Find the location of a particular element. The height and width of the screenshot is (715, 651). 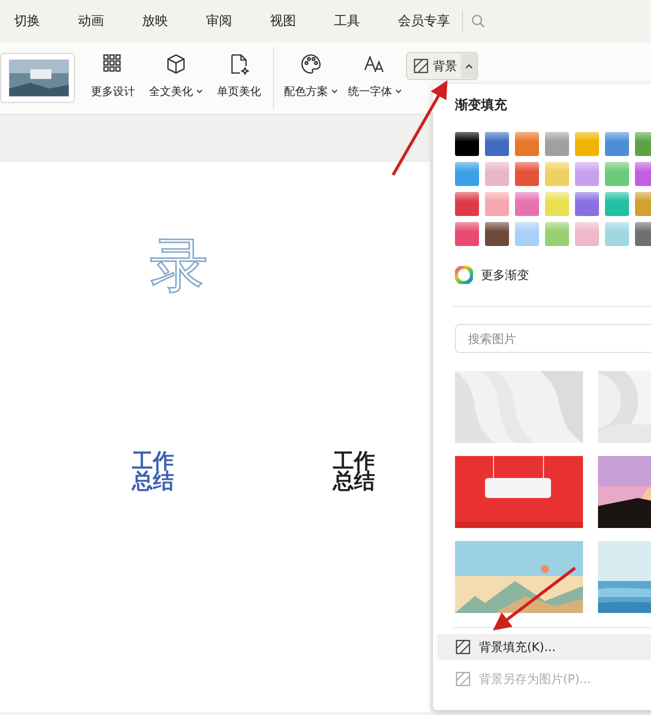

search-icon is located at coordinates (478, 21).